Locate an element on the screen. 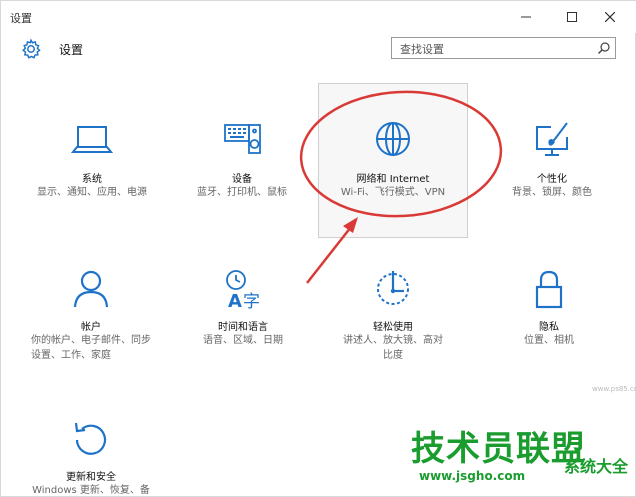  tile-update-security: 更新和安全 Windows 更新、恢复、备份 is located at coordinates (91, 457).